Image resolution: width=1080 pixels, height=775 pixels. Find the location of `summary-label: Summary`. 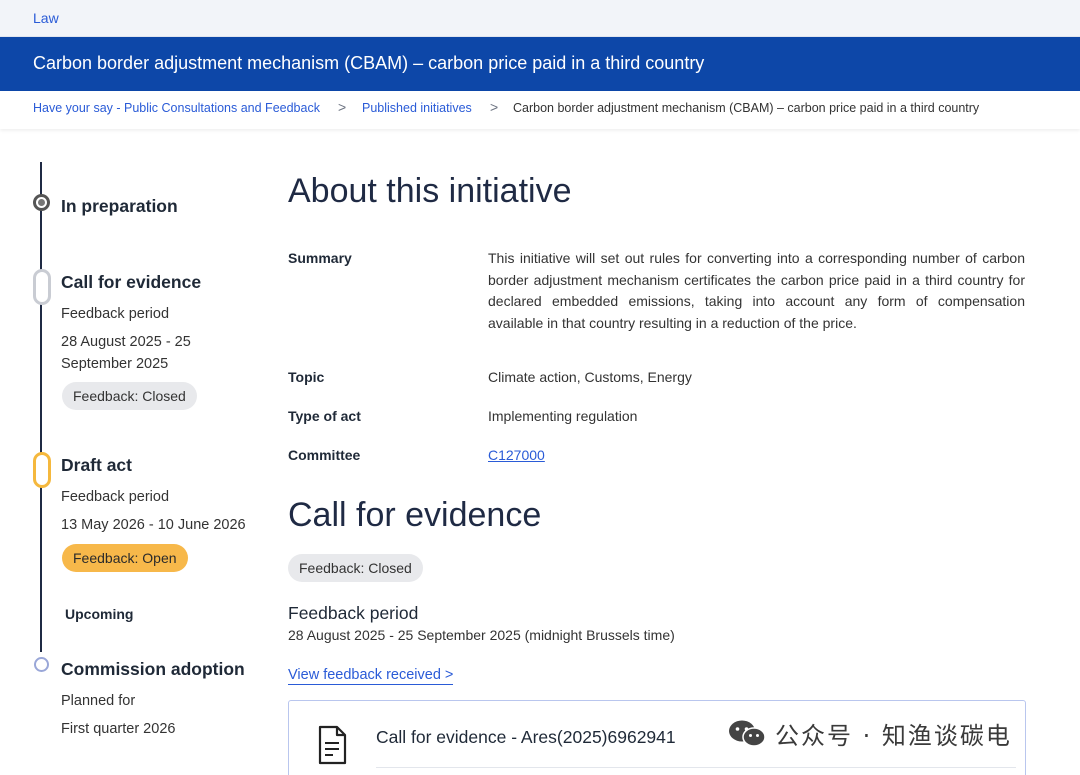

summary-label: Summary is located at coordinates (320, 258).